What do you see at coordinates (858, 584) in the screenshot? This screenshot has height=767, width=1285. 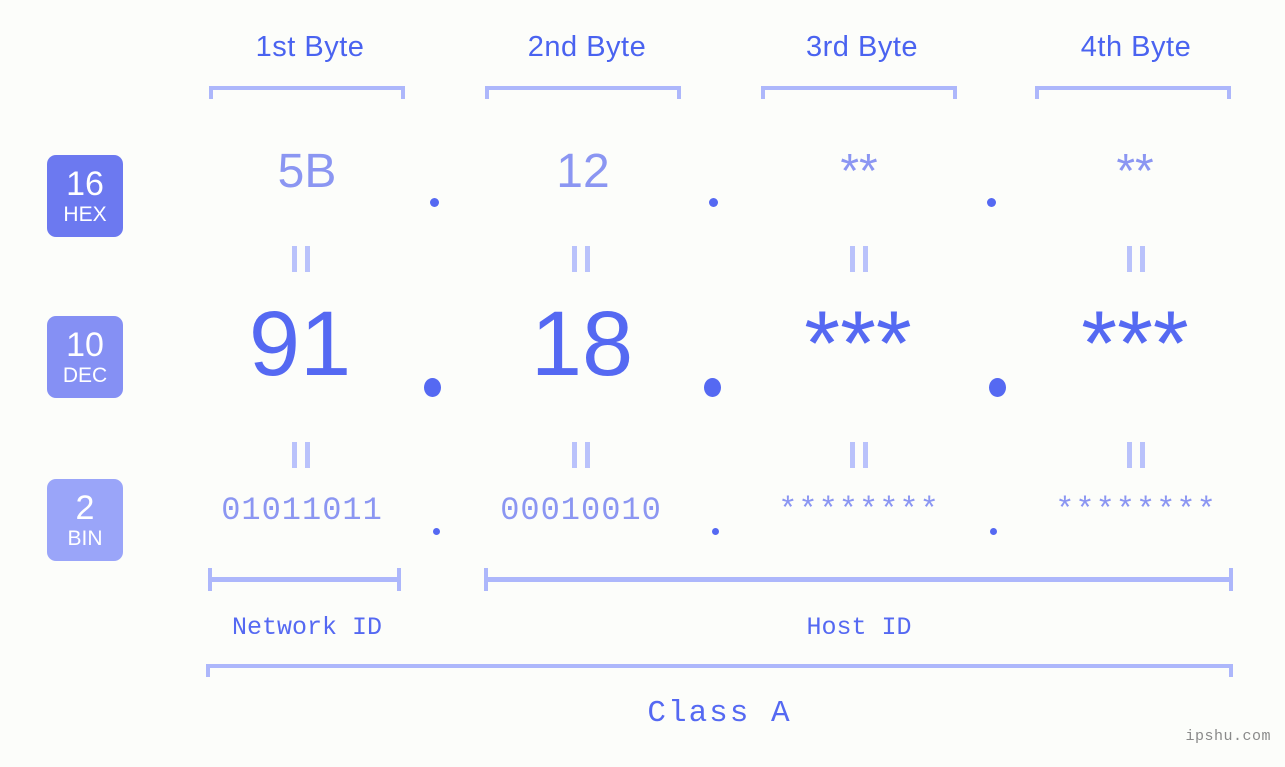 I see `host-id-bracket-lower` at bounding box center [858, 584].